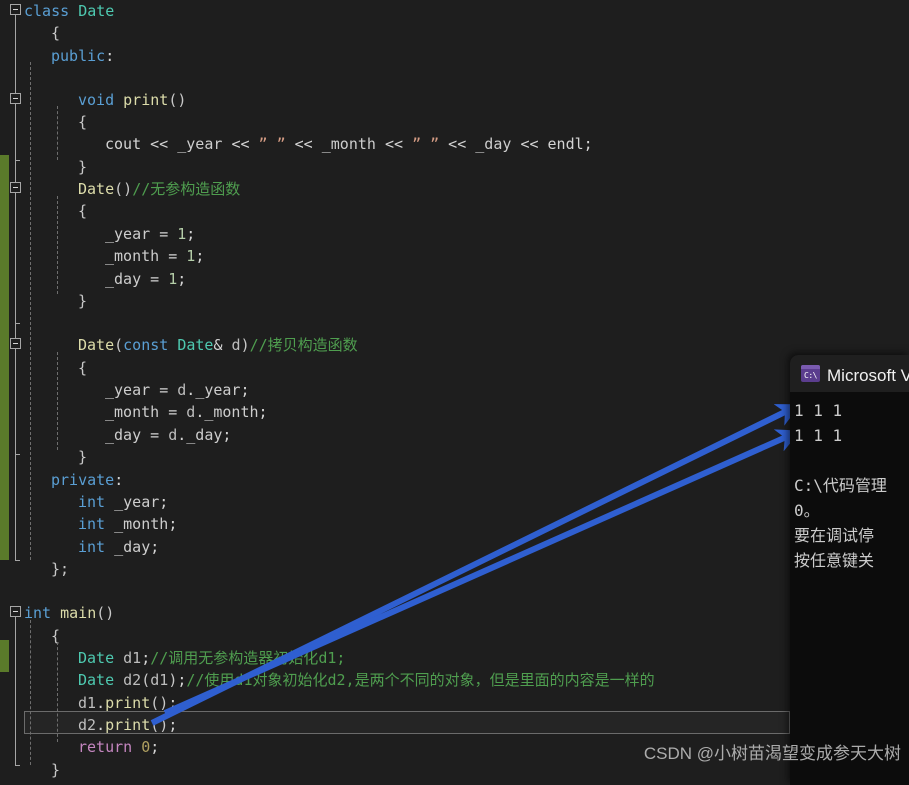 This screenshot has width=909, height=785. I want to click on code-token: _day, so click(128, 279).